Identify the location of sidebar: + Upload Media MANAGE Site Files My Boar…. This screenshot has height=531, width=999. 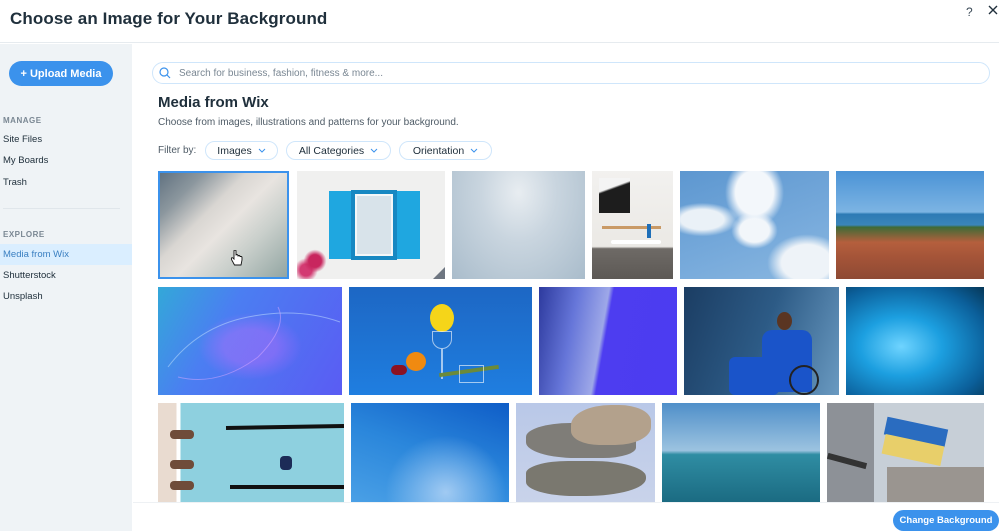
(66, 287).